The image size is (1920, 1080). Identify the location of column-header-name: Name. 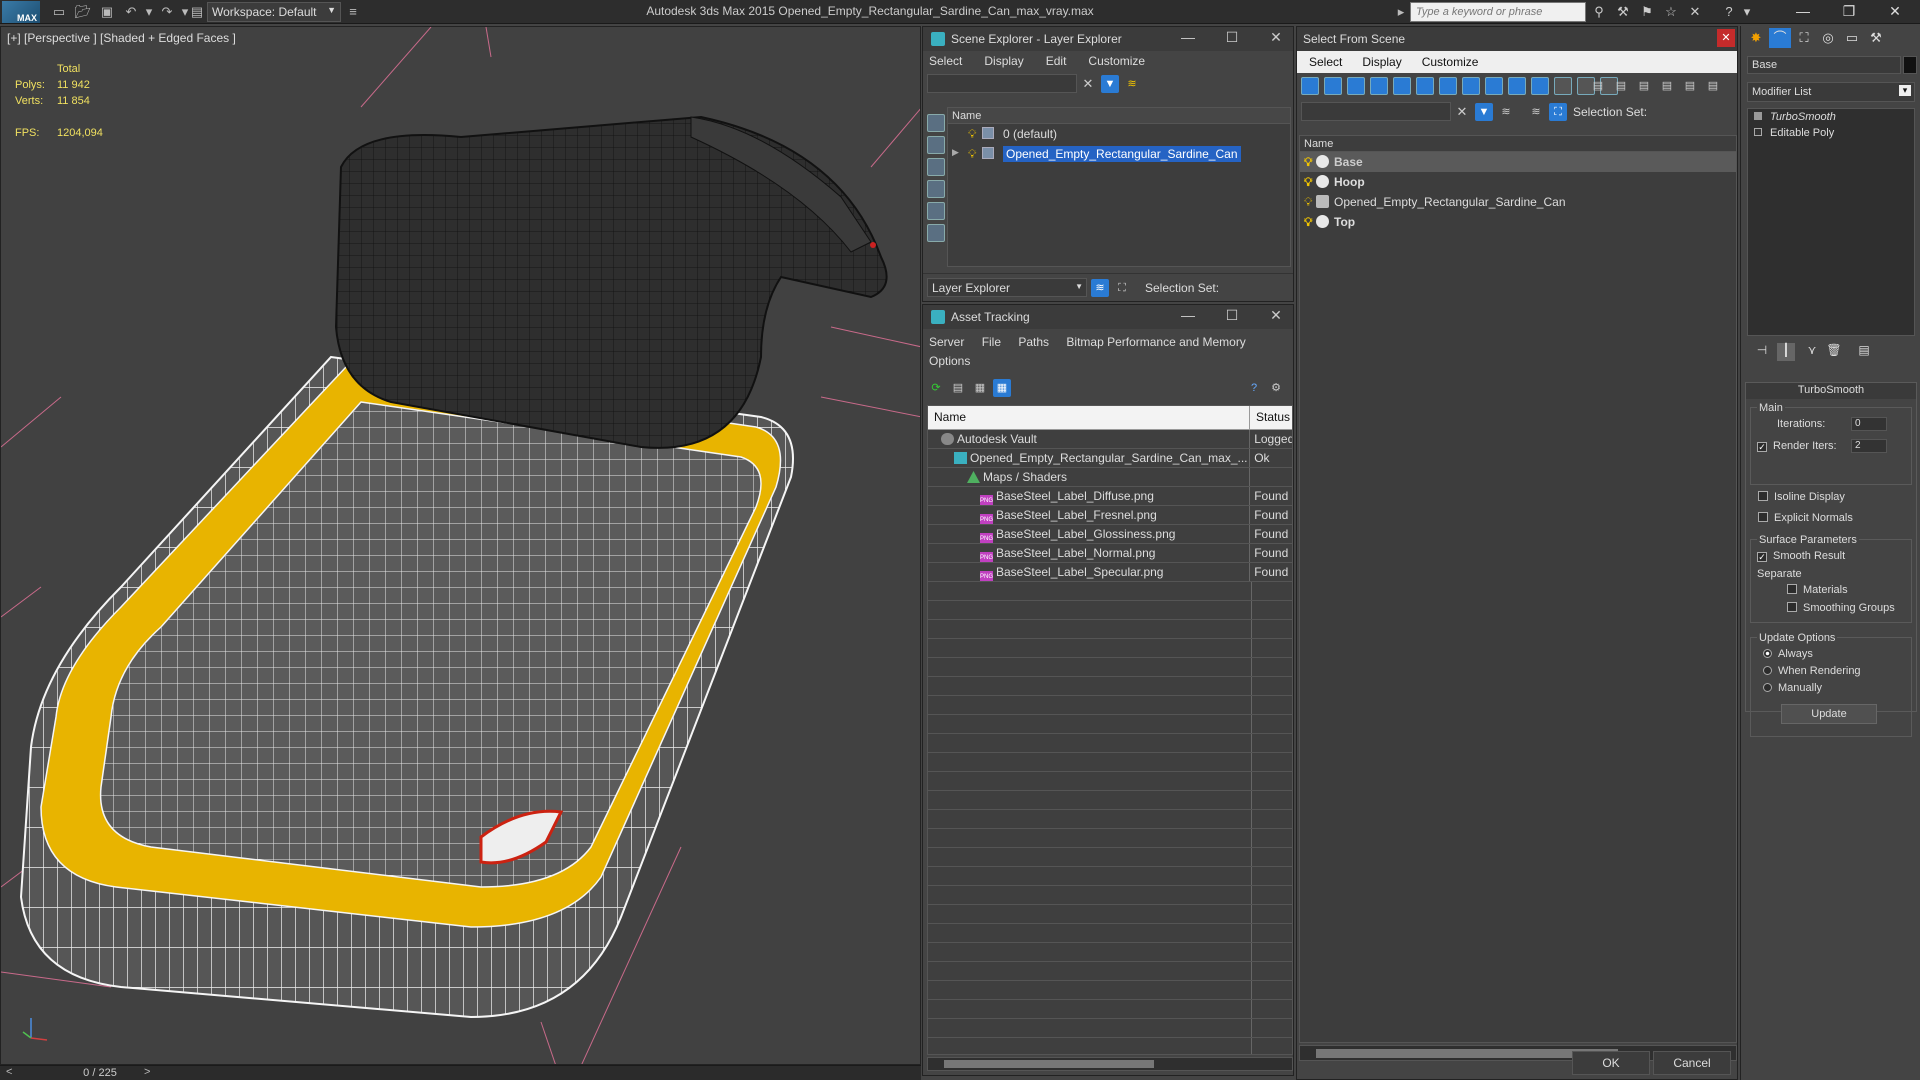
(1518, 144).